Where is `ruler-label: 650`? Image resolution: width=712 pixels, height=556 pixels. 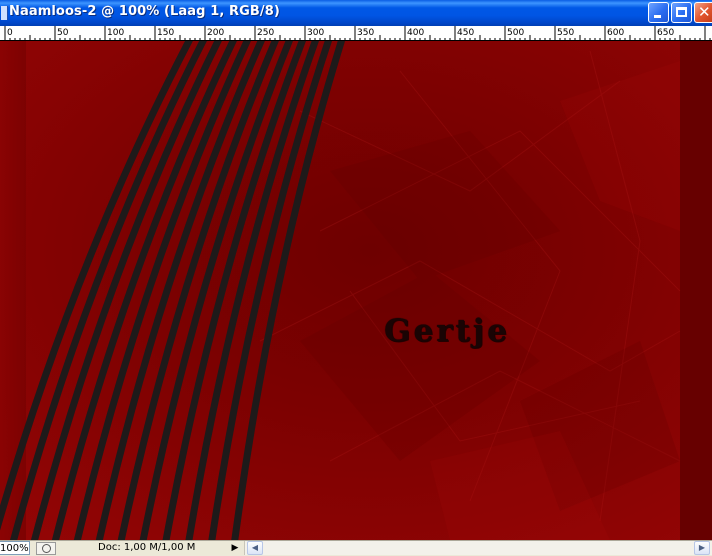
ruler-label: 650 is located at coordinates (665, 33).